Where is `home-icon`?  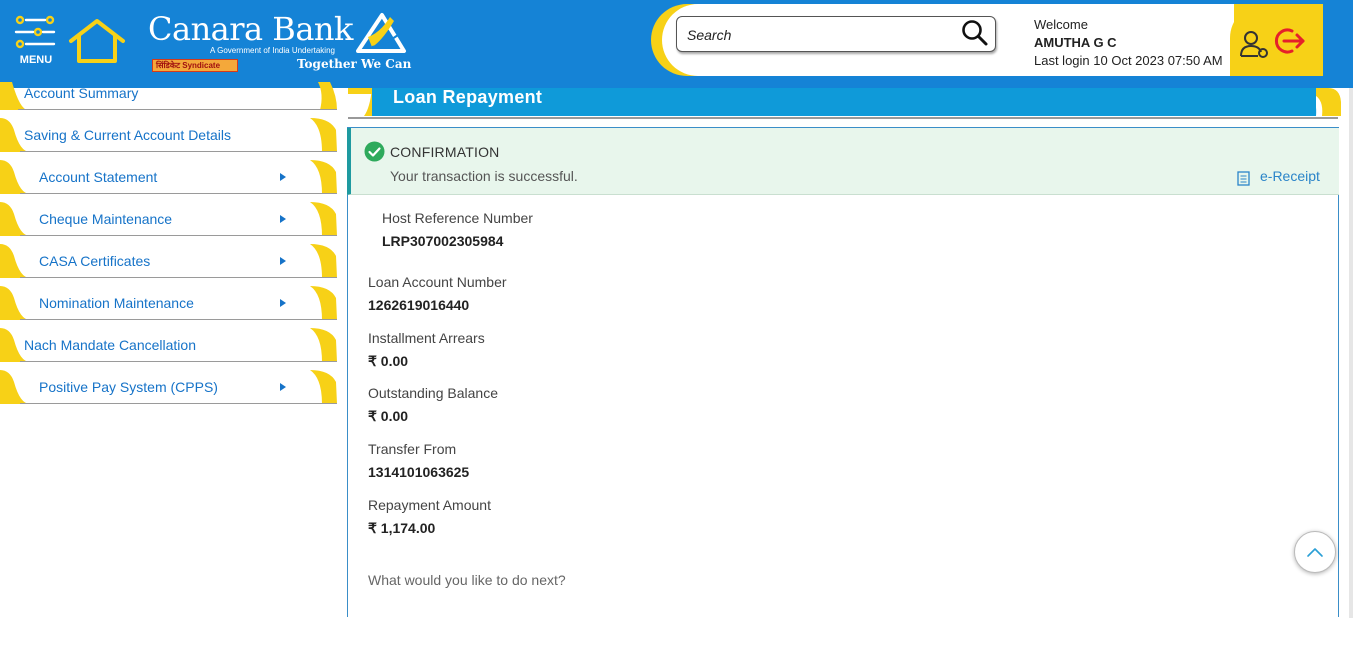 home-icon is located at coordinates (97, 41).